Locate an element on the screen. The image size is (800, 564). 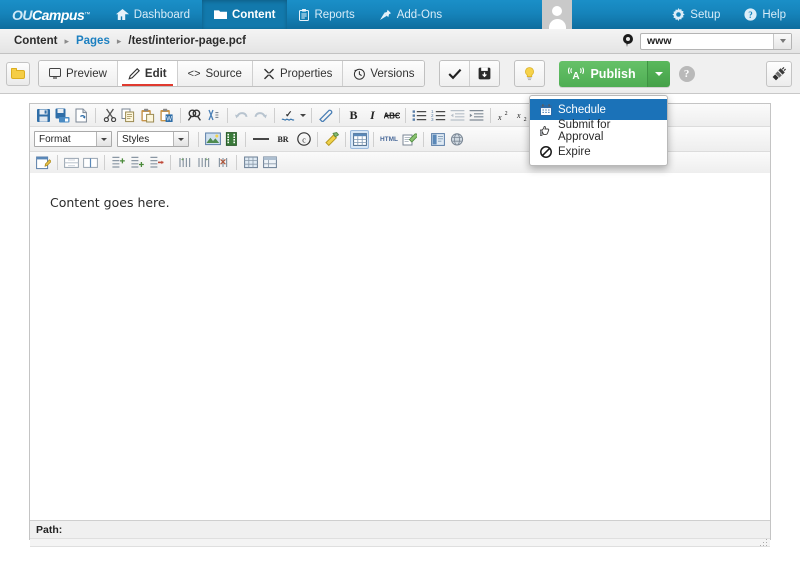
nav-item-help: ? Help is located at coordinates (766, 14).